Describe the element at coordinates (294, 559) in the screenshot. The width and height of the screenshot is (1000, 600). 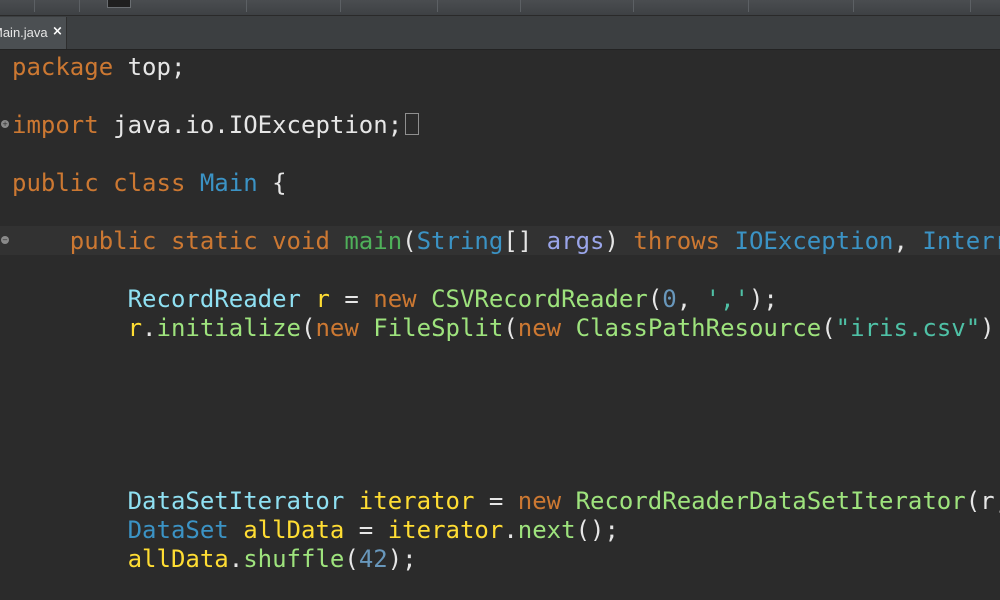
I see `method-name: shuffle` at that location.